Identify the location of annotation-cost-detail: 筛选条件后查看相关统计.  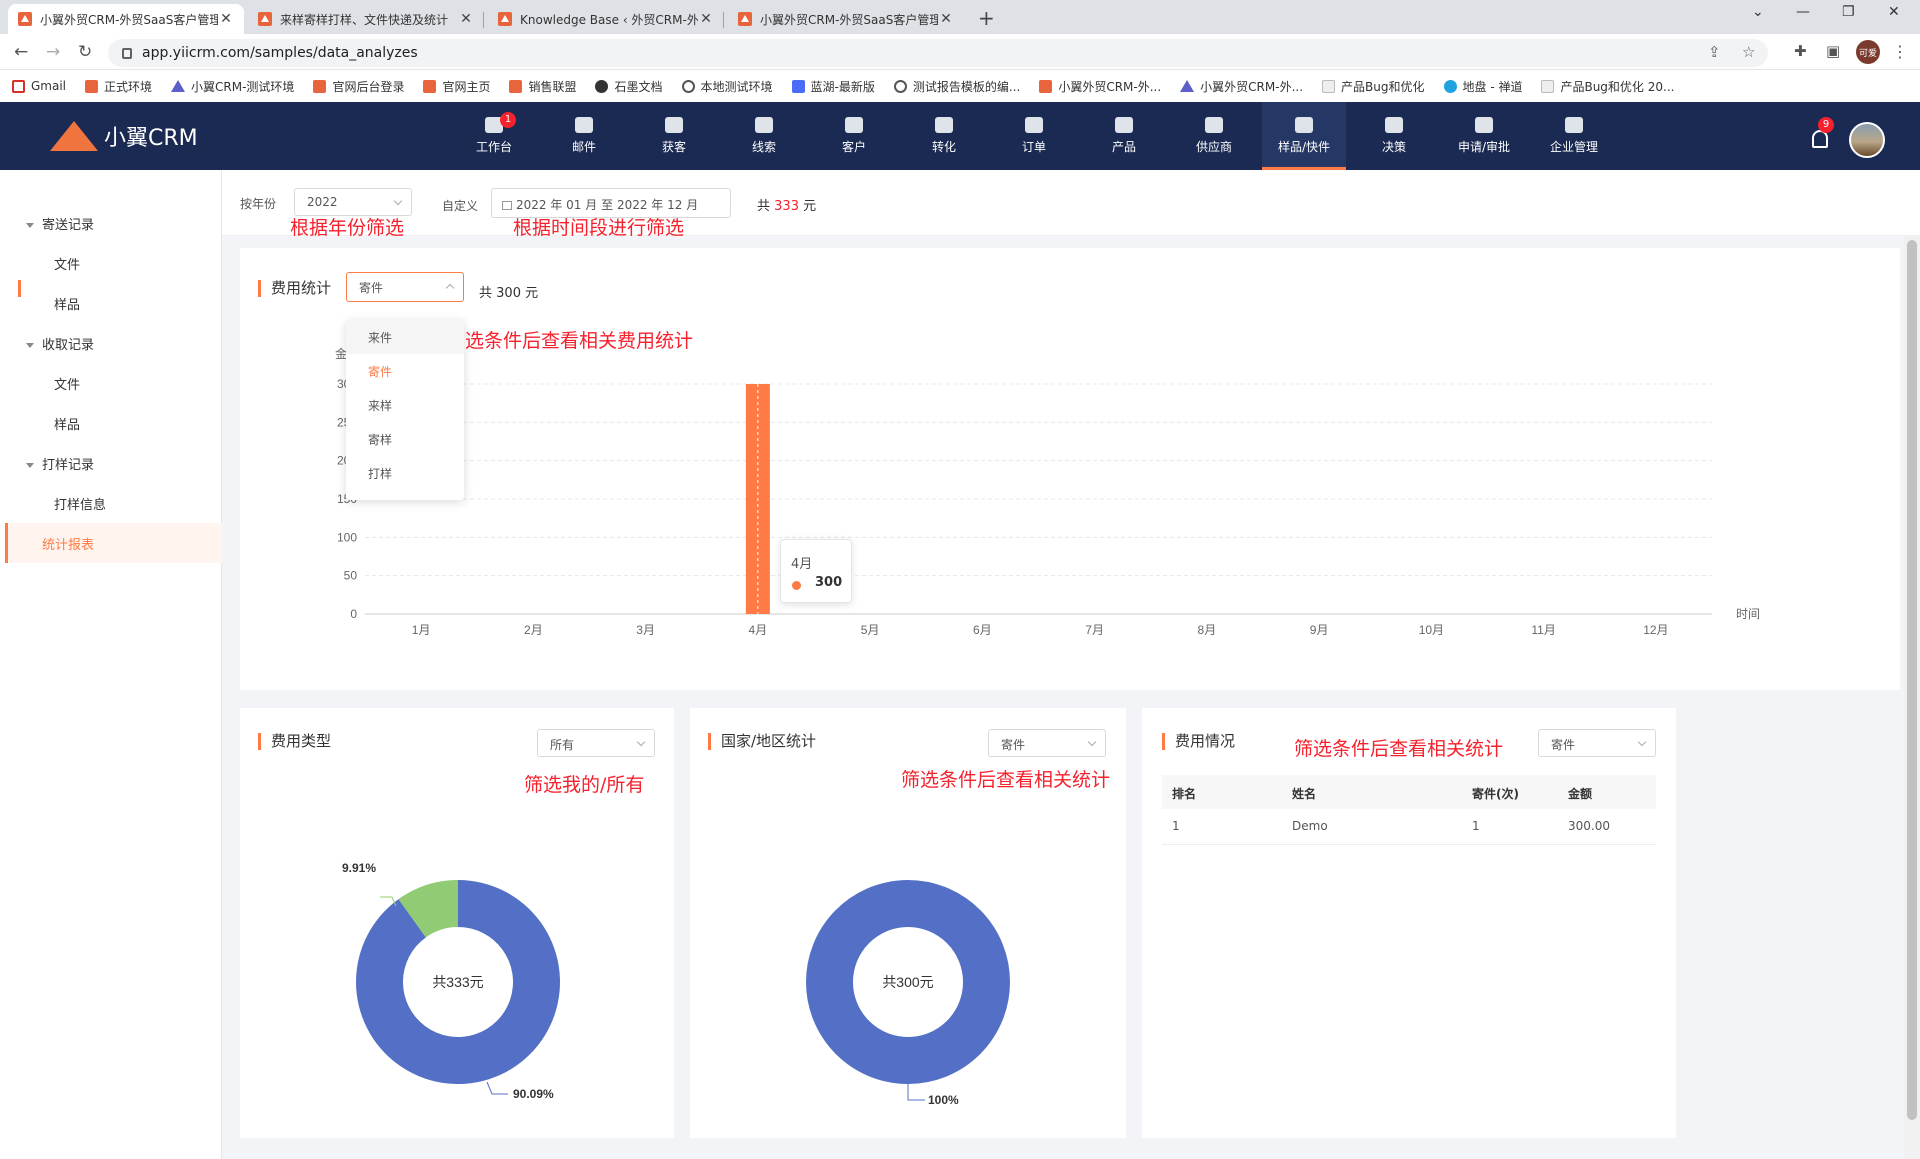
(1399, 749).